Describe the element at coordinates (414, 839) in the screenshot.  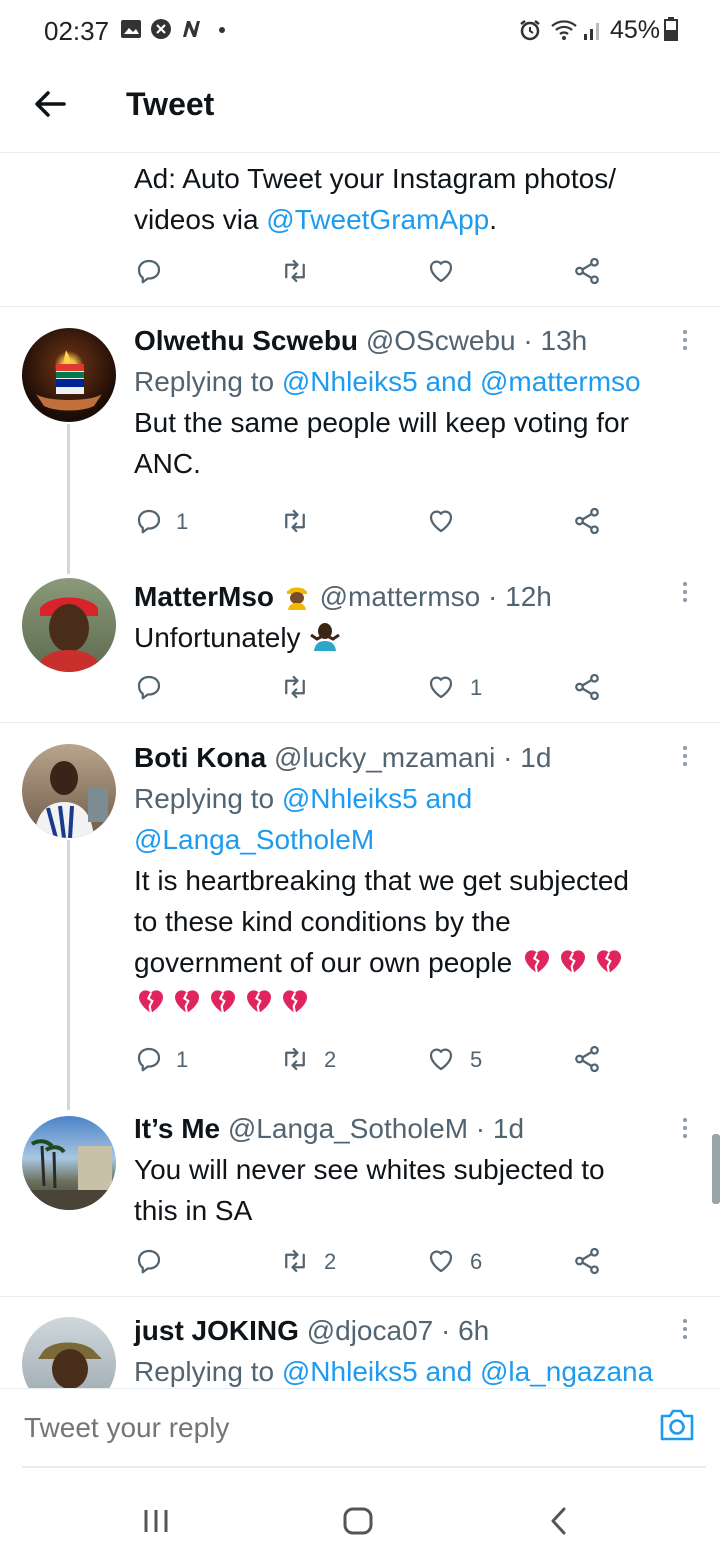
I see `replying-to-link: @Langa_SotholeM` at that location.